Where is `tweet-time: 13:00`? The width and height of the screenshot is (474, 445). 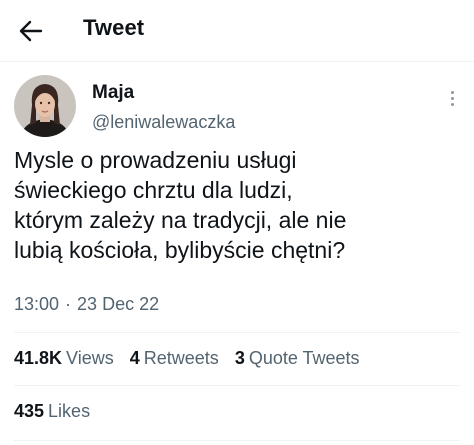
tweet-time: 13:00 is located at coordinates (36, 304).